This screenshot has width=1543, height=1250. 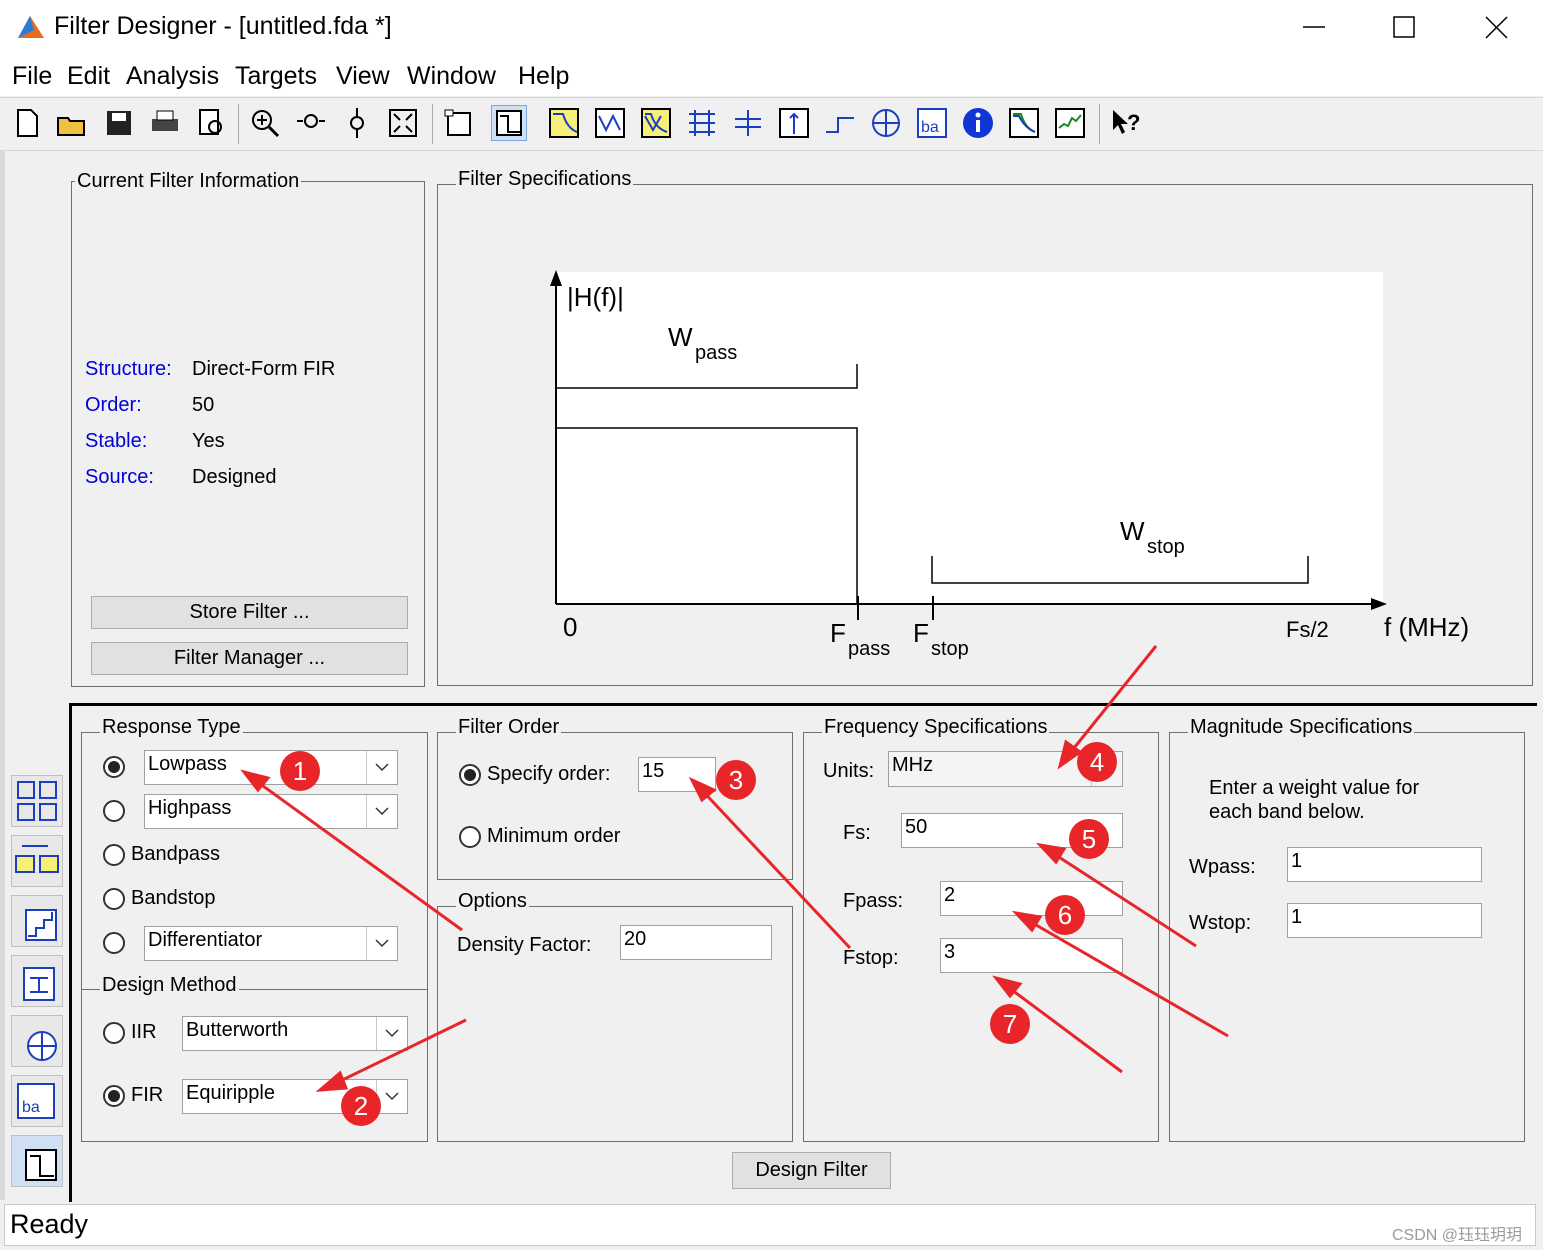 What do you see at coordinates (211, 123) in the screenshot?
I see `print-preview-icon` at bounding box center [211, 123].